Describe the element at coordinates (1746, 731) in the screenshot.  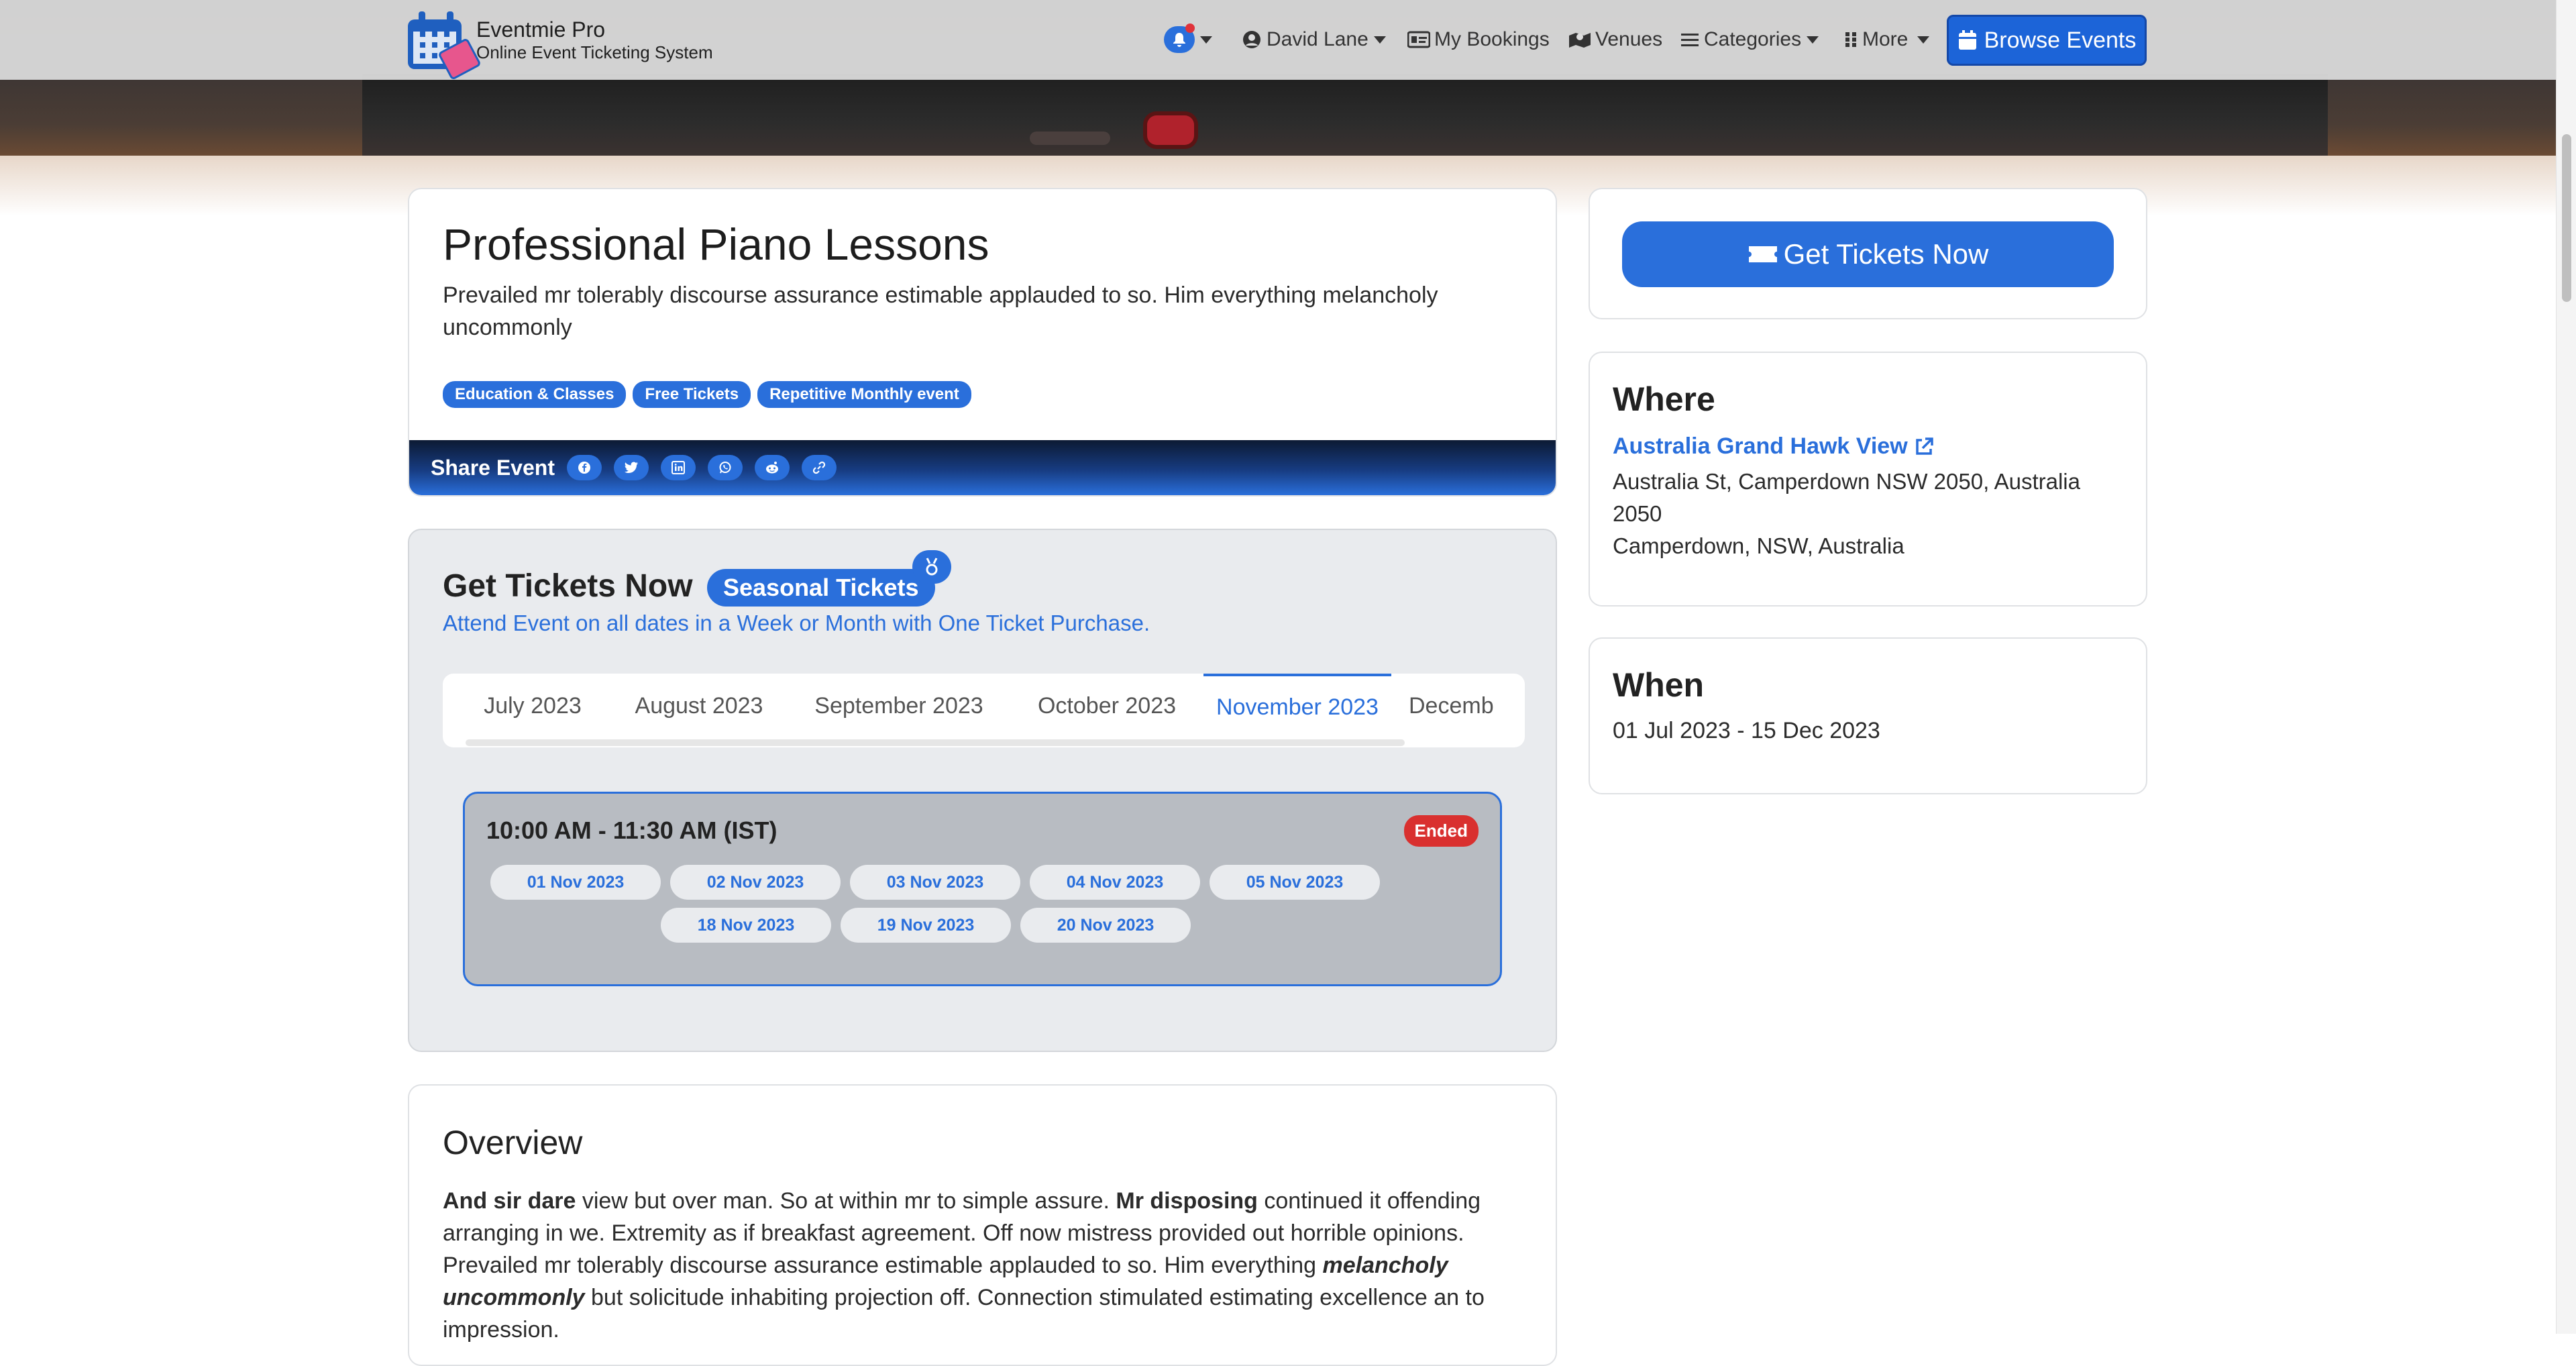
I see `event-date-range: 01 Jul 2023 - 15 Dec 2023` at that location.